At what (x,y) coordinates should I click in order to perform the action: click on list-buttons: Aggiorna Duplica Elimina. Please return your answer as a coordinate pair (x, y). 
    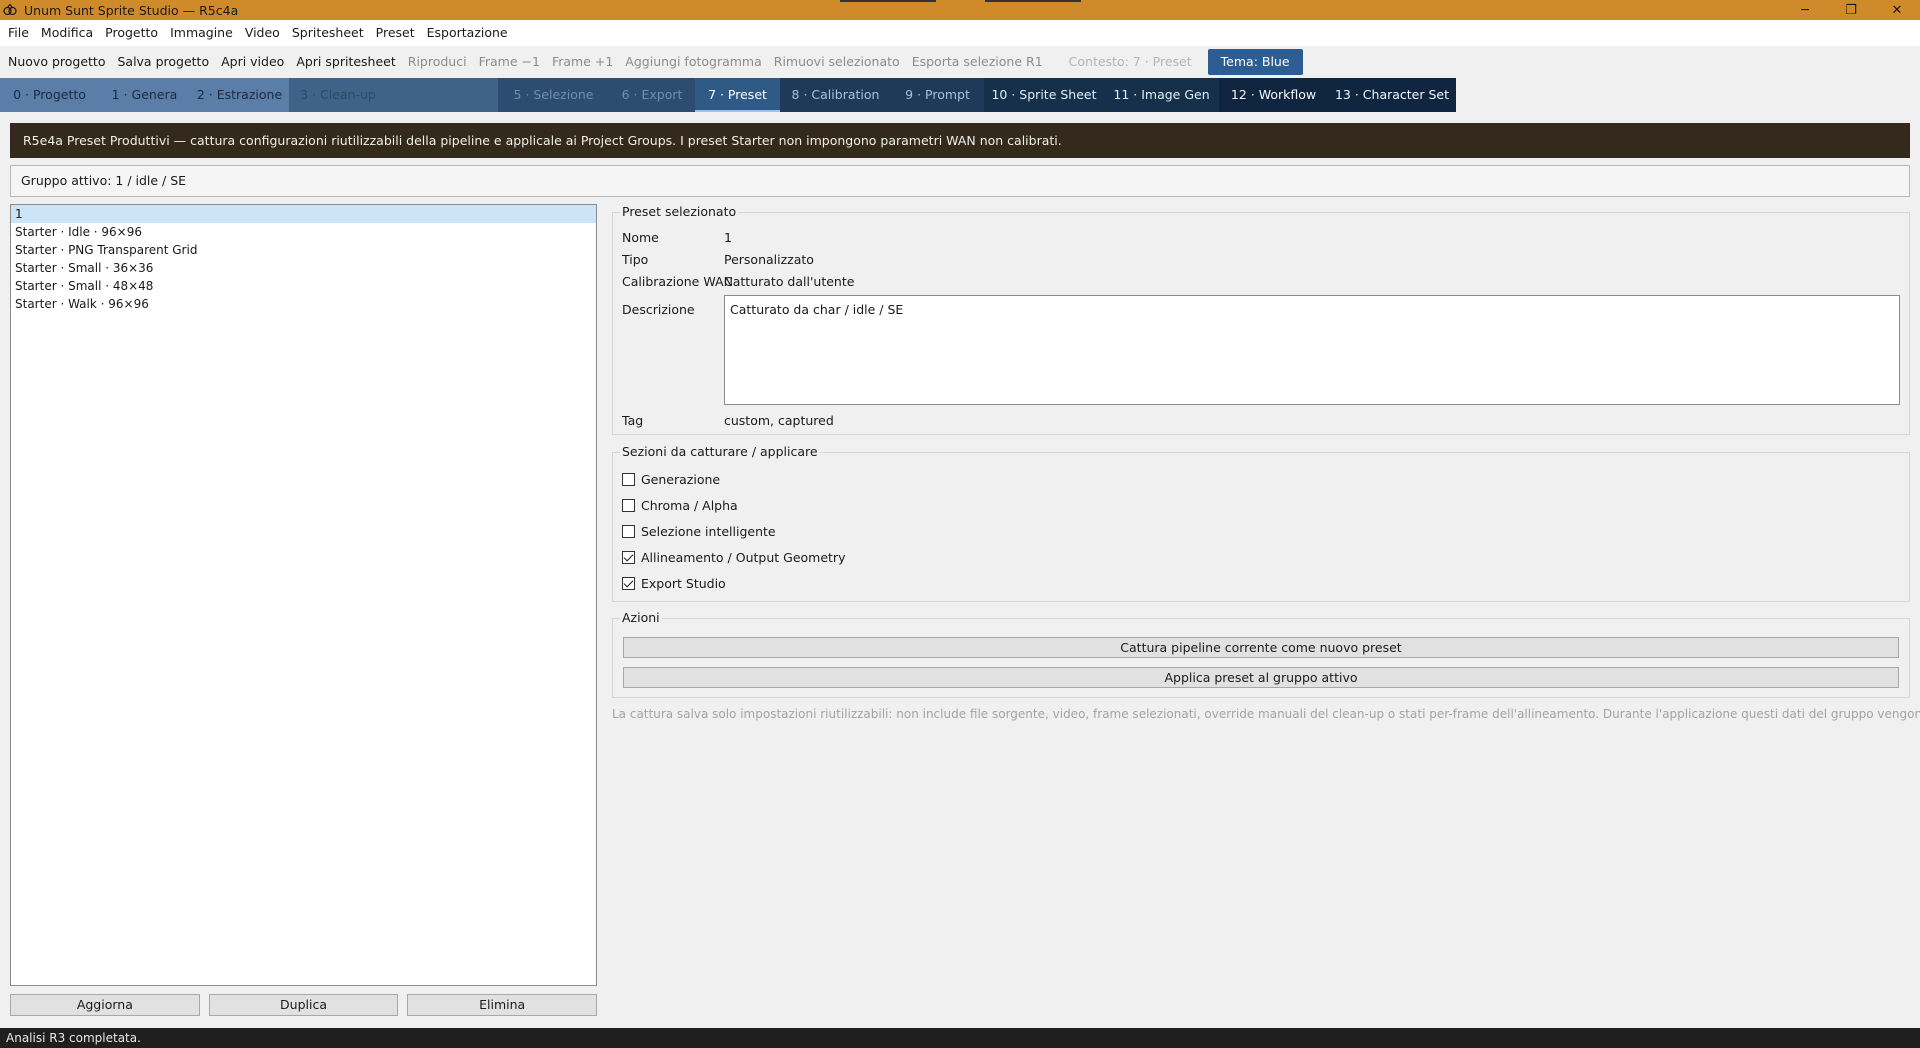
    Looking at the image, I should click on (304, 1005).